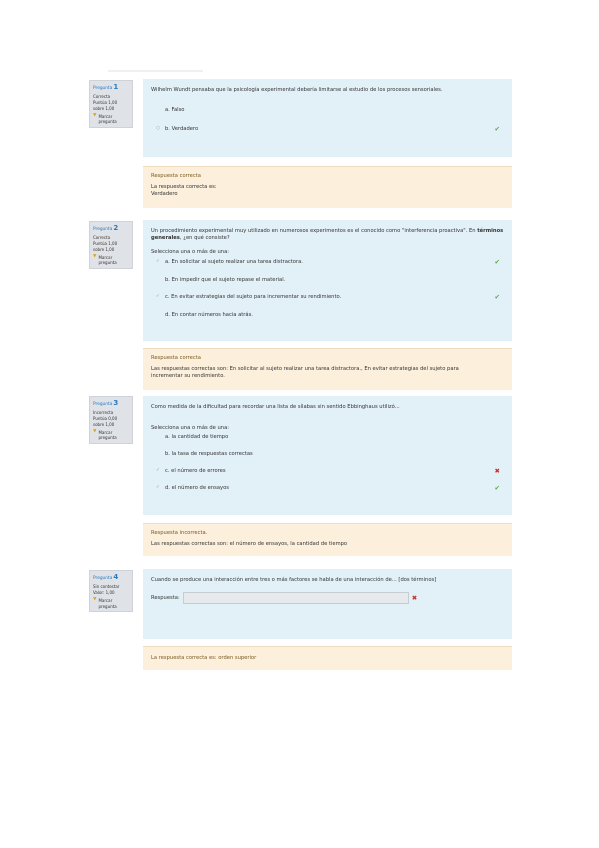 This screenshot has height=848, width=599. I want to click on page-top-divider, so click(155, 71).